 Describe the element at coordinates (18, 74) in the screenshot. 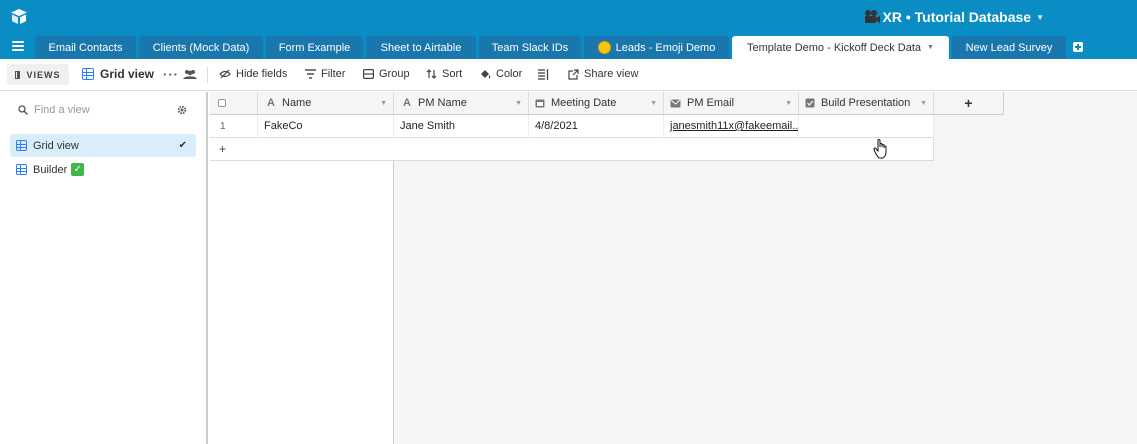

I see `sidebar-toggle-icon` at that location.